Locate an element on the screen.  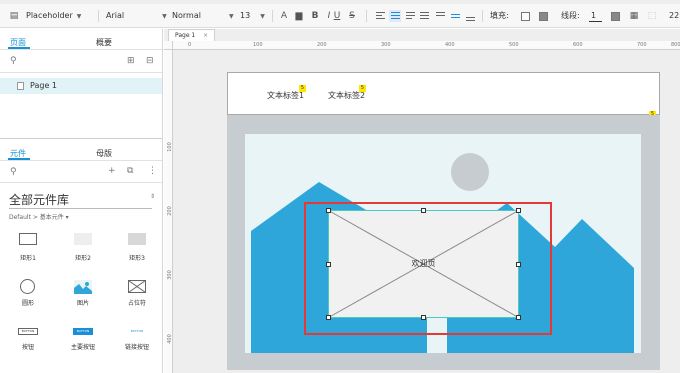
align-justify-icon is located at coordinates (424, 16).